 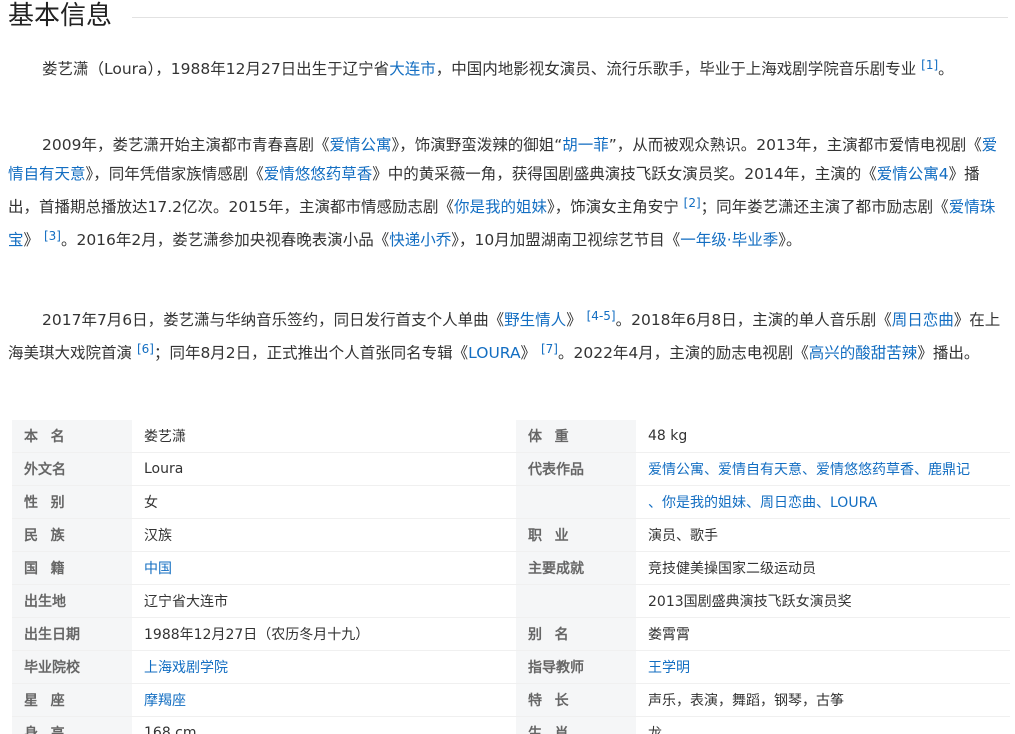 I want to click on paragraph-text: 》，同年凭借家族情感剧《, so click(x=174, y=174).